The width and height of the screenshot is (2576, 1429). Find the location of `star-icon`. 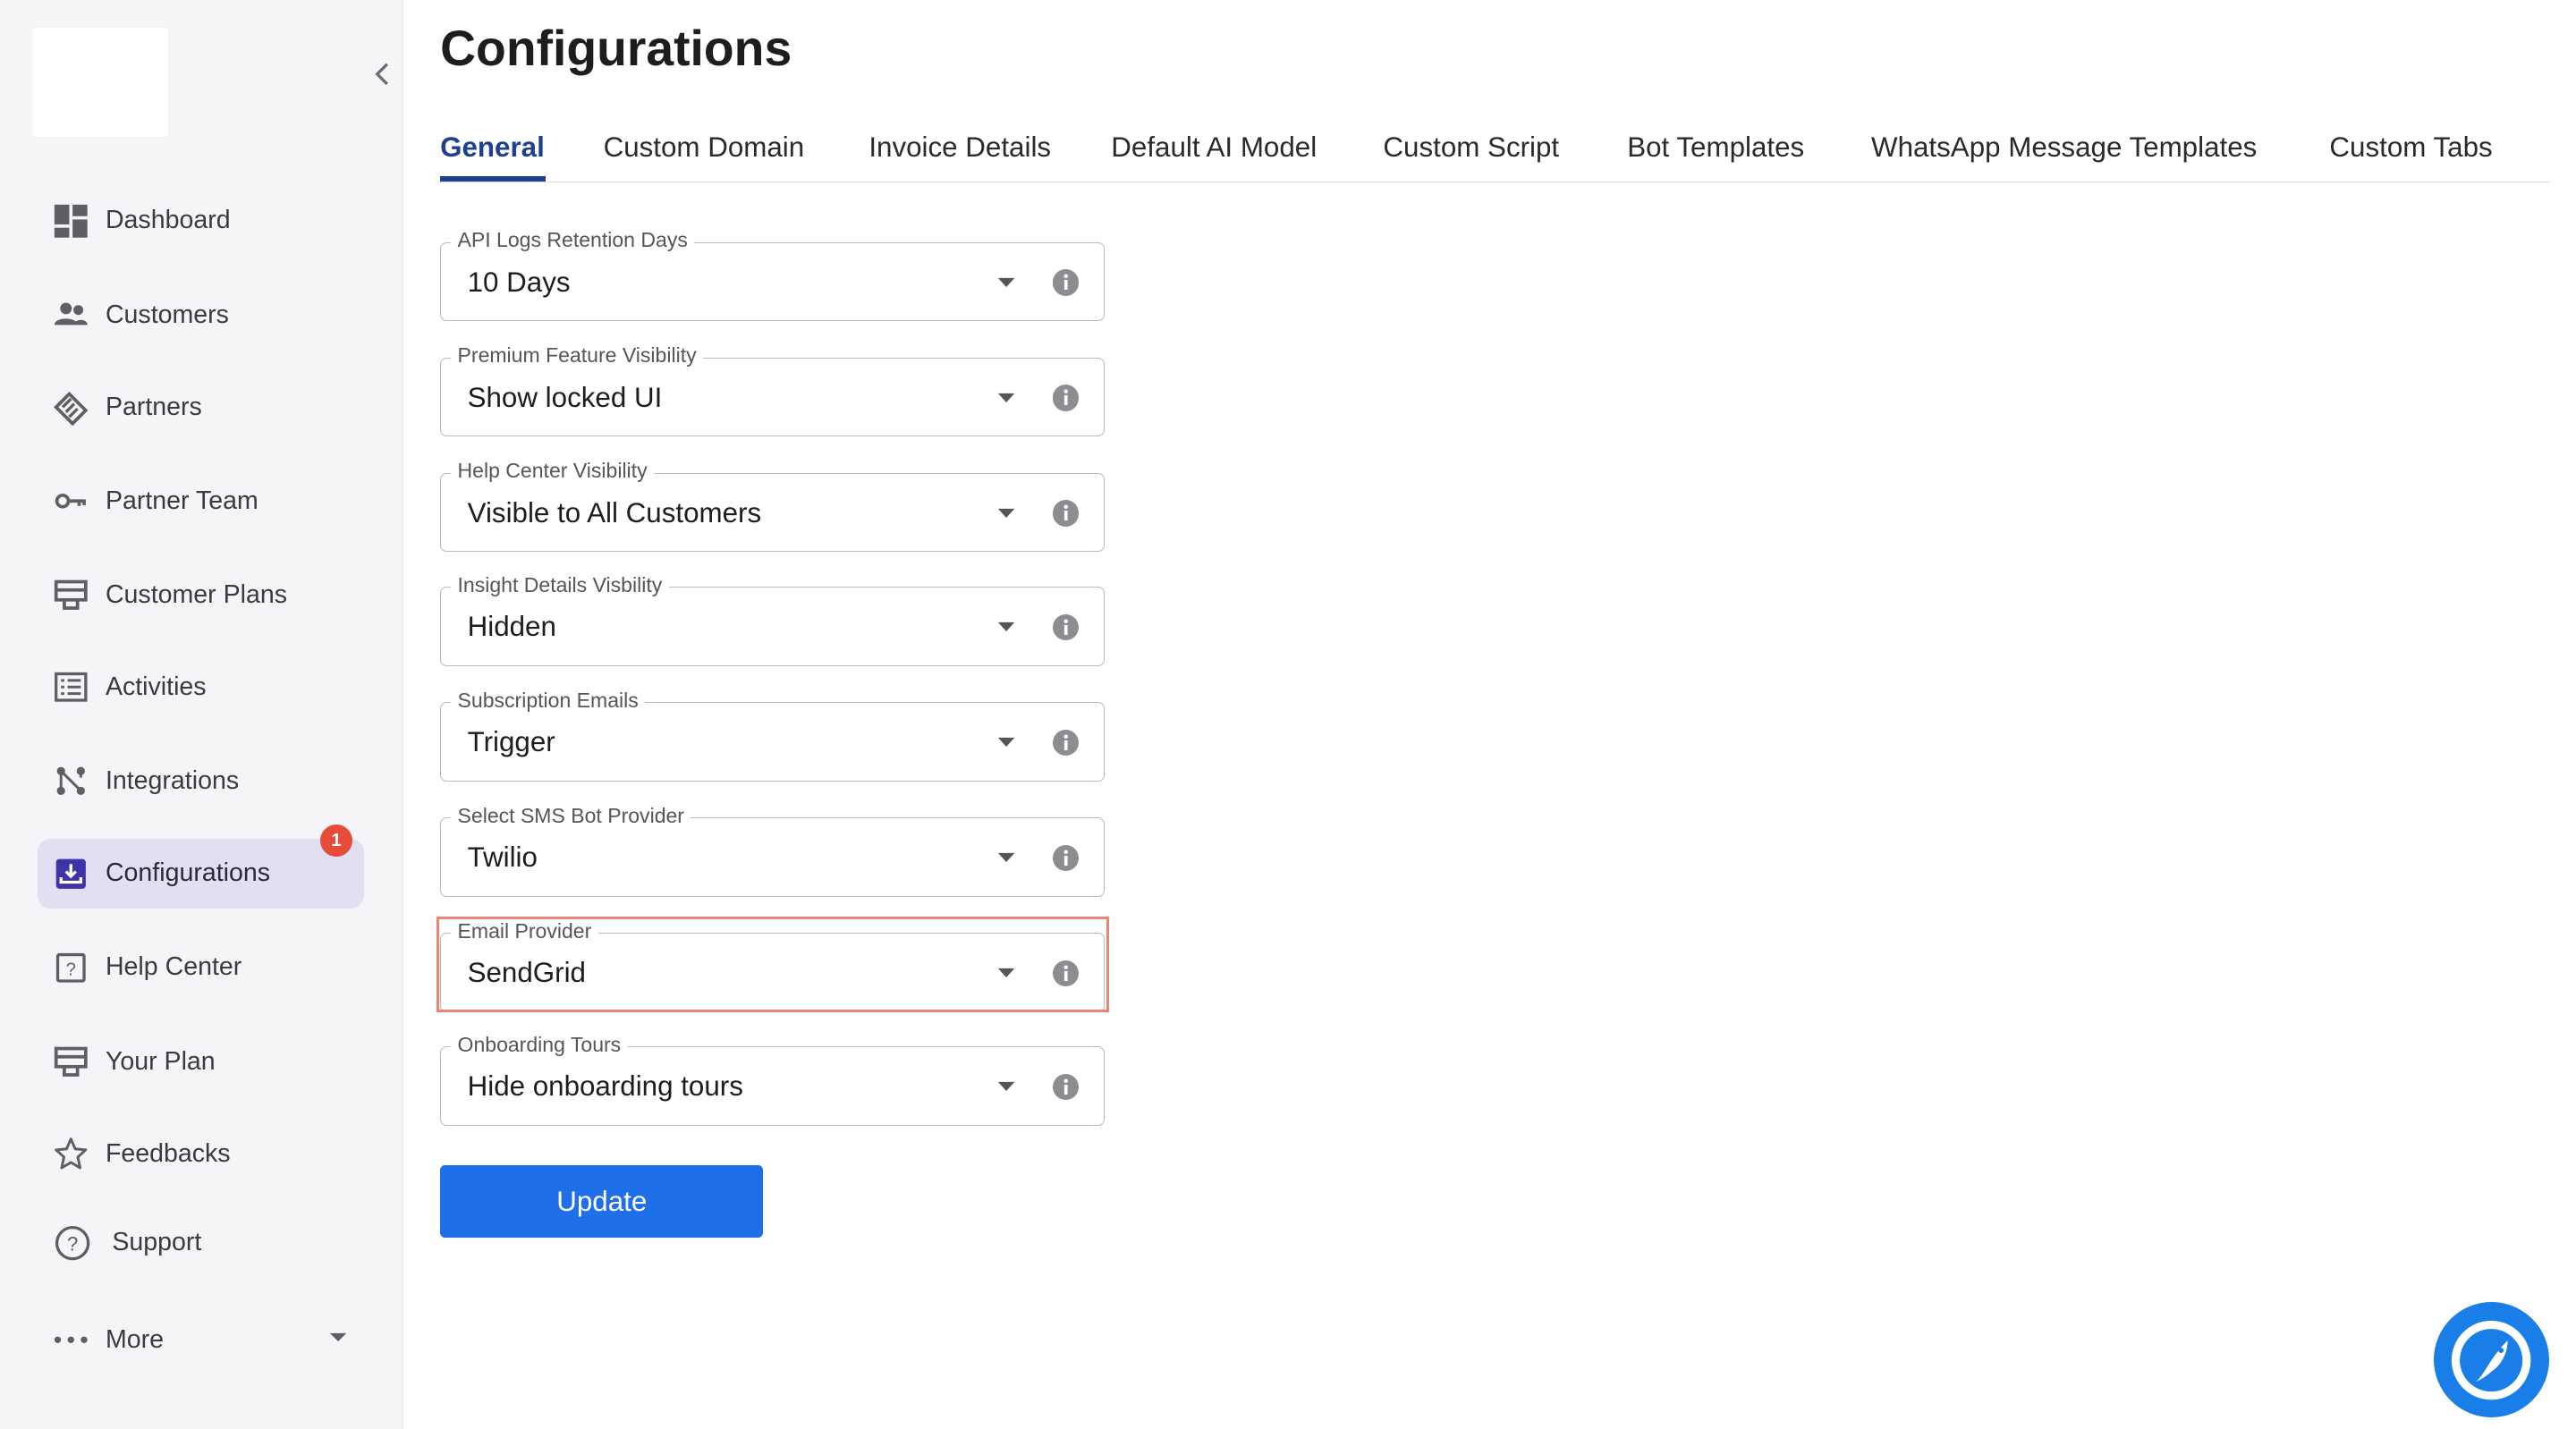

star-icon is located at coordinates (71, 1154).